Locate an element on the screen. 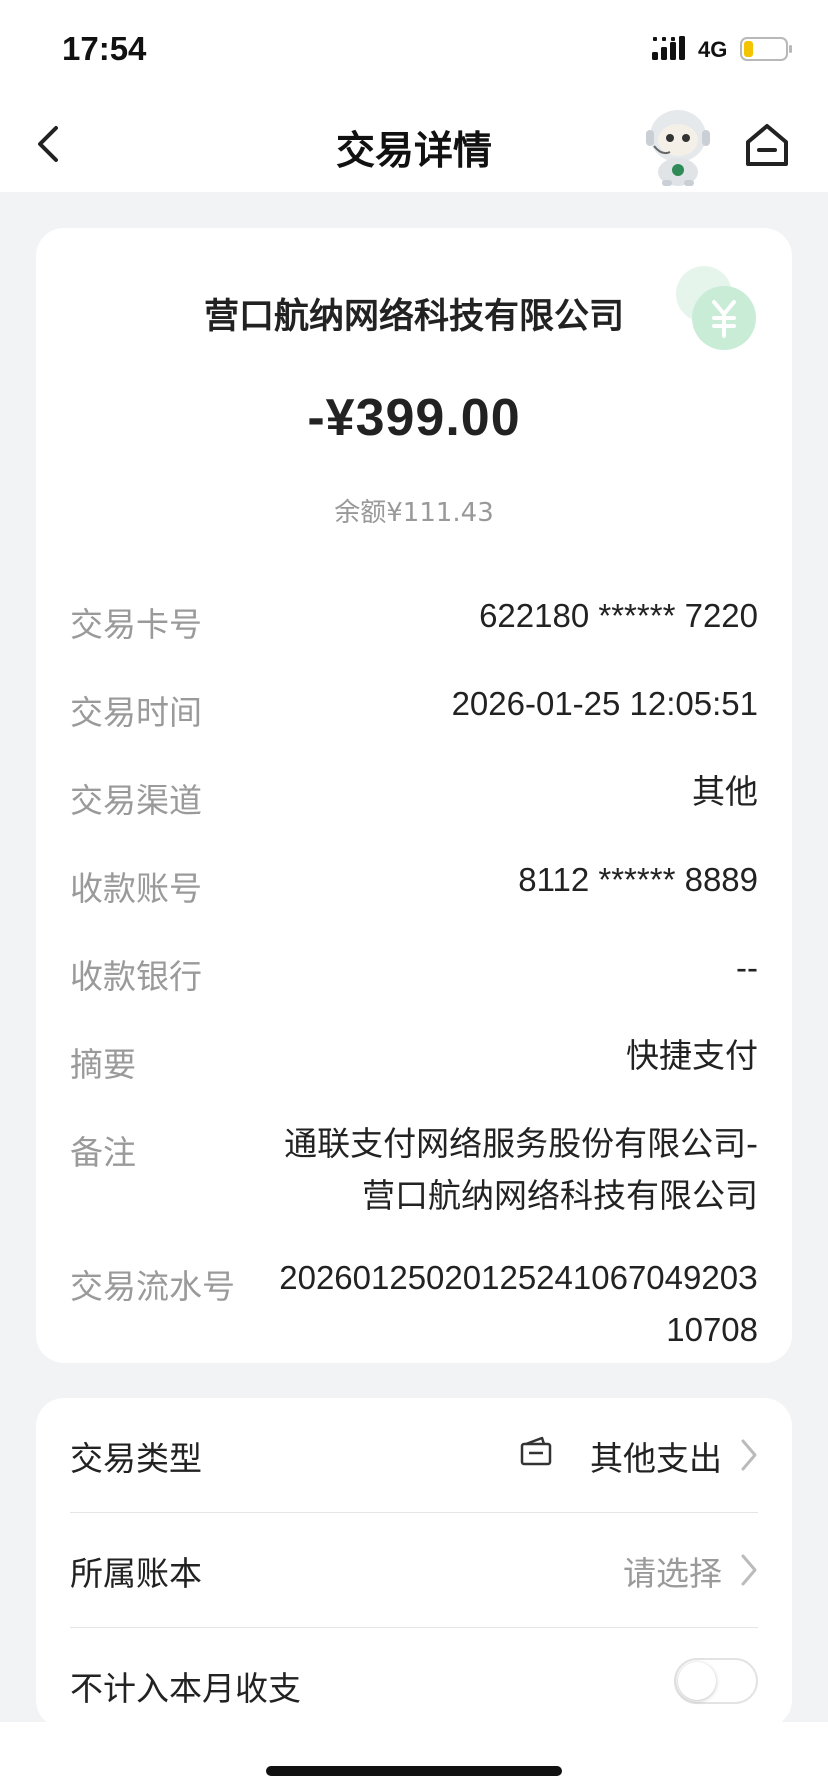  detail-label: 收款银行 is located at coordinates (136, 976).